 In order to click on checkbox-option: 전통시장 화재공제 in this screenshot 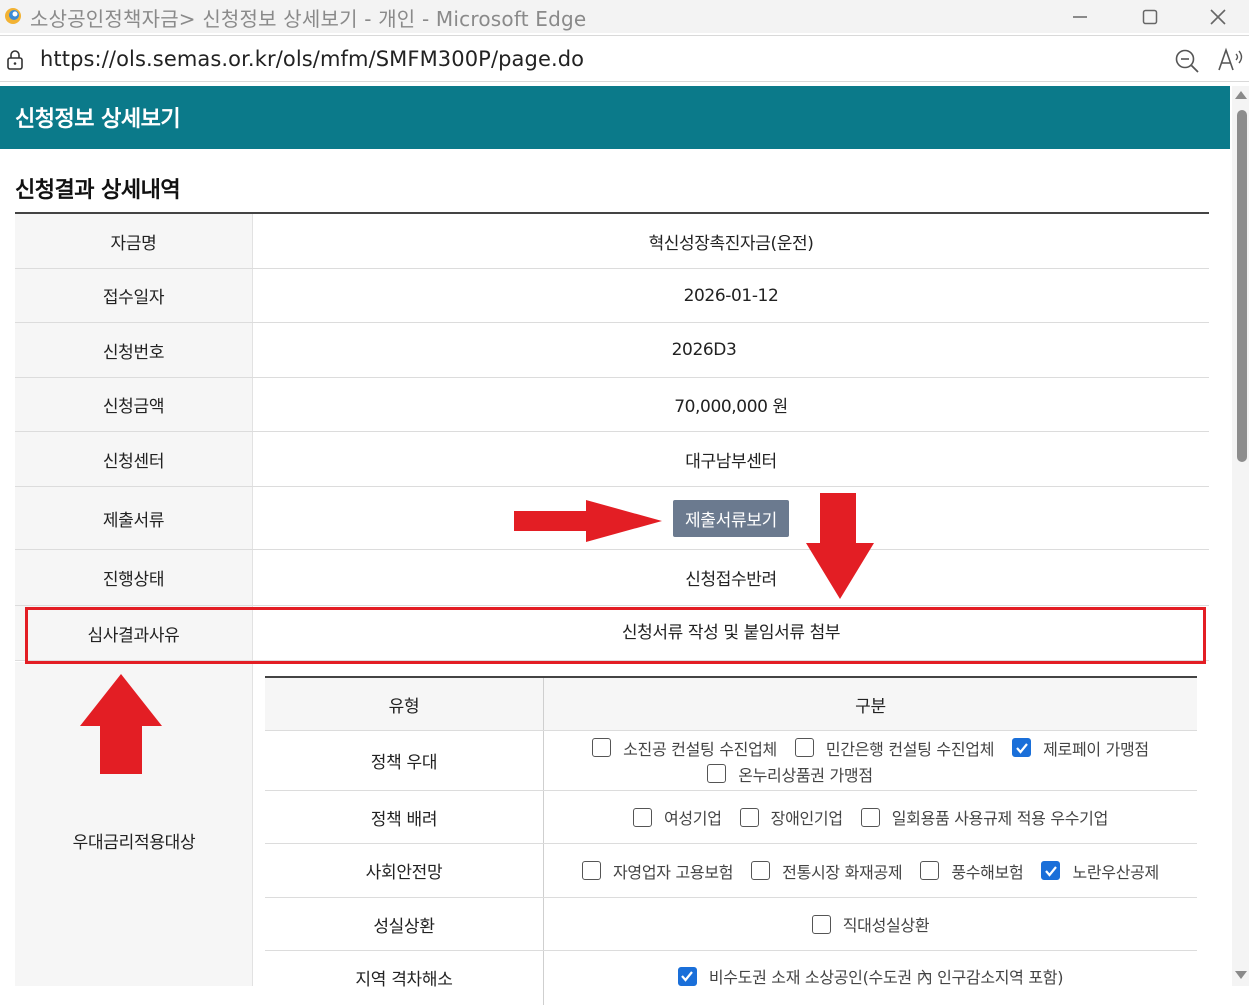, I will do `click(827, 871)`.